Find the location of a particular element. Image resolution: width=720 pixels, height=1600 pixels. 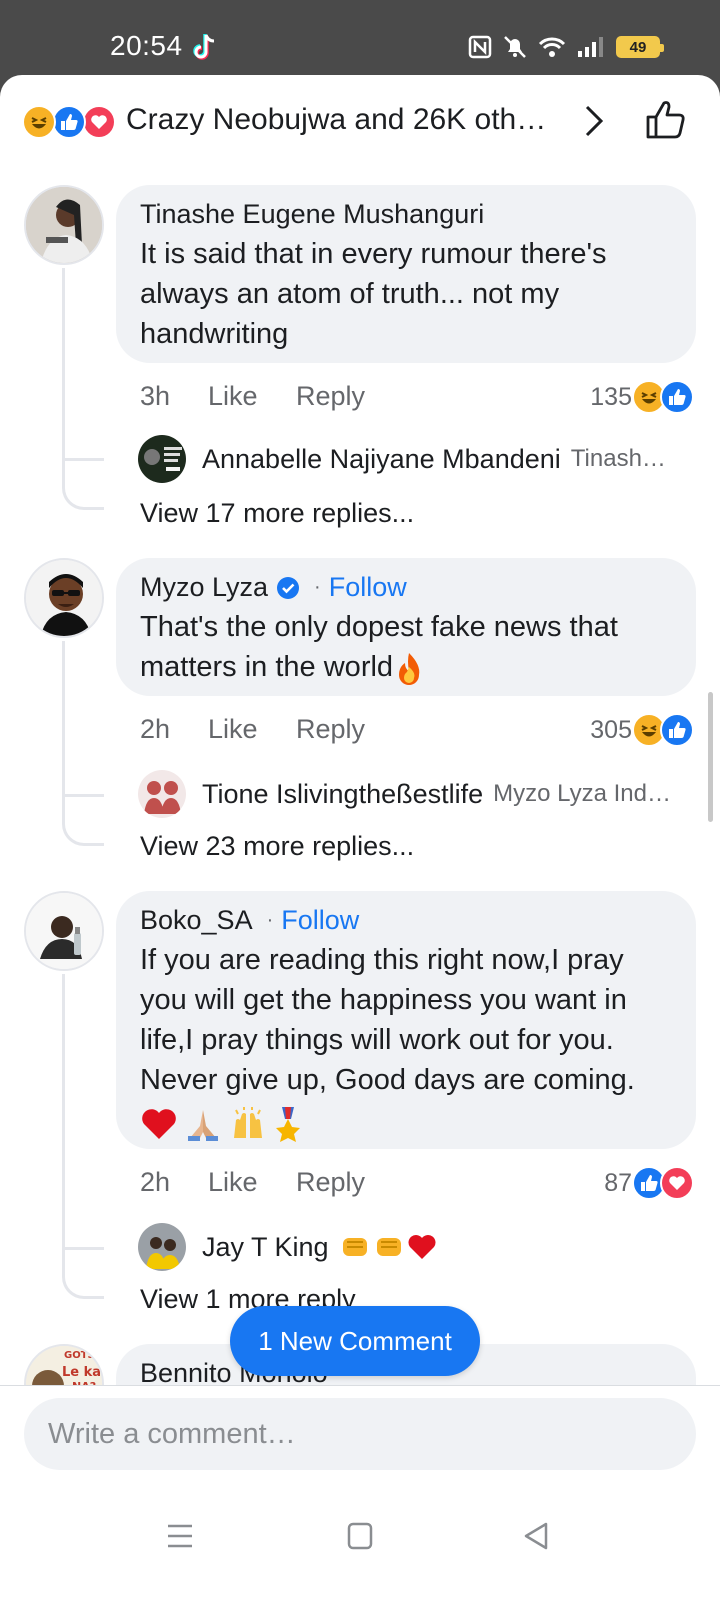

header-reactions is located at coordinates (72, 122).